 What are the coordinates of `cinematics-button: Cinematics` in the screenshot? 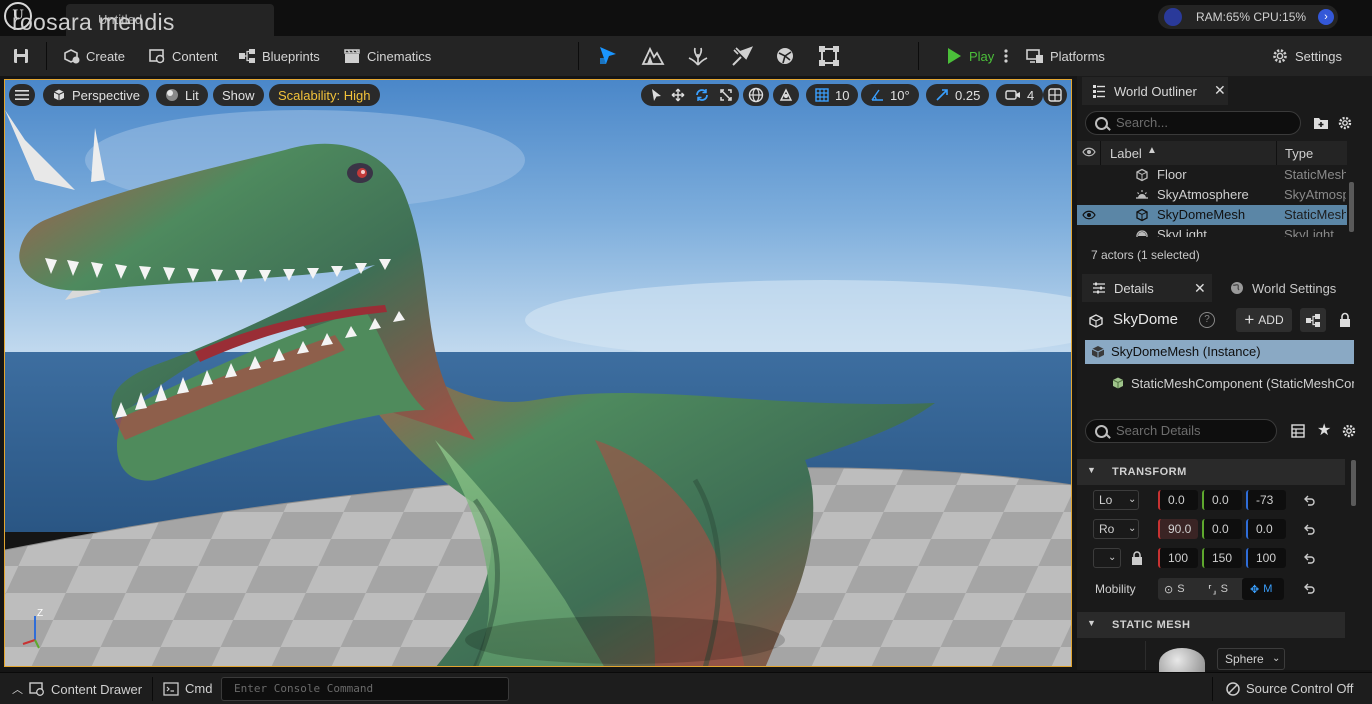 It's located at (387, 56).